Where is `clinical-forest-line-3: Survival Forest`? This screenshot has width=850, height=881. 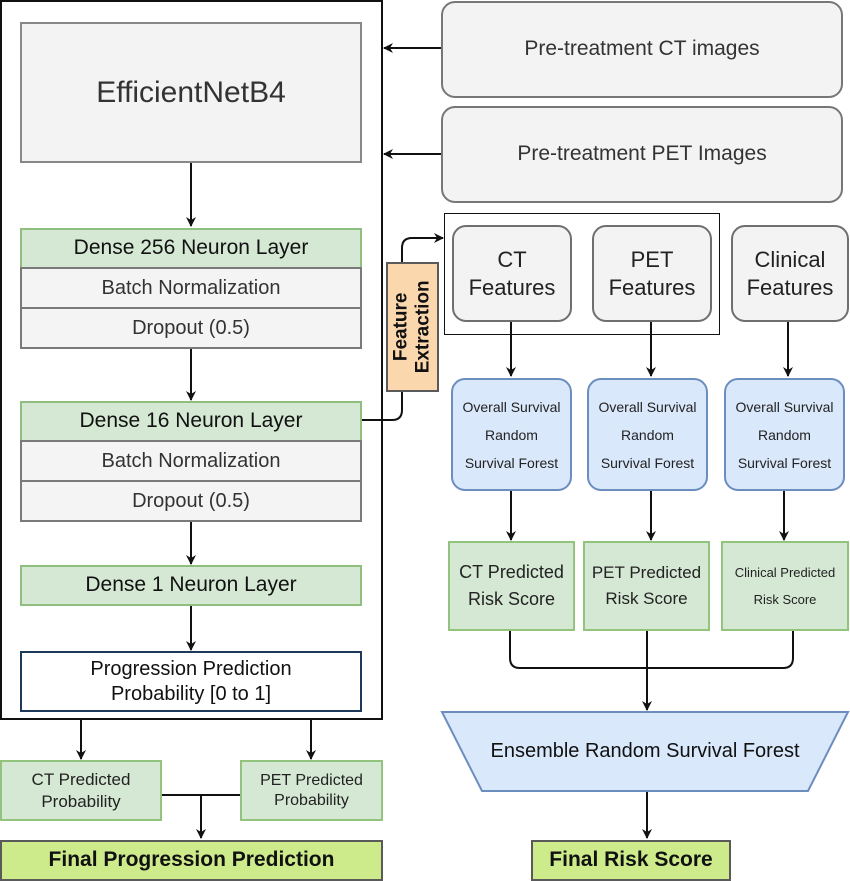
clinical-forest-line-3: Survival Forest is located at coordinates (784, 462).